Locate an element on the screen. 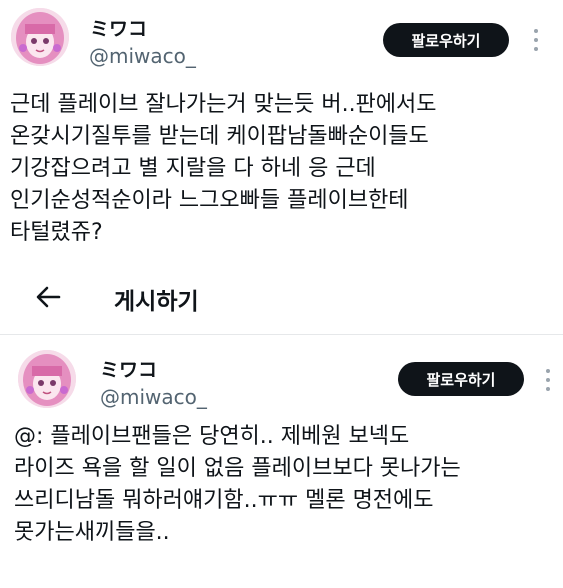 Image resolution: width=563 pixels, height=588 pixels. nav-title: 게시하기 is located at coordinates (156, 302).